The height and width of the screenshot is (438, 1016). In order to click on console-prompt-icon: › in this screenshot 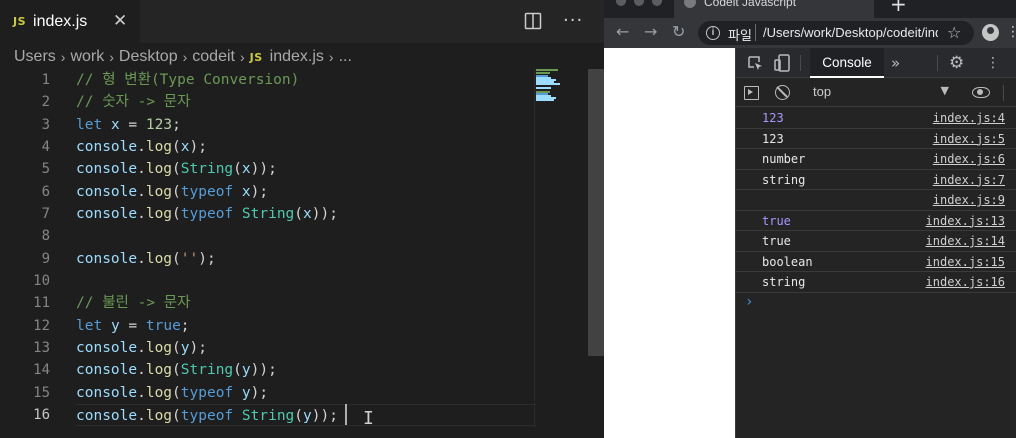, I will do `click(749, 302)`.